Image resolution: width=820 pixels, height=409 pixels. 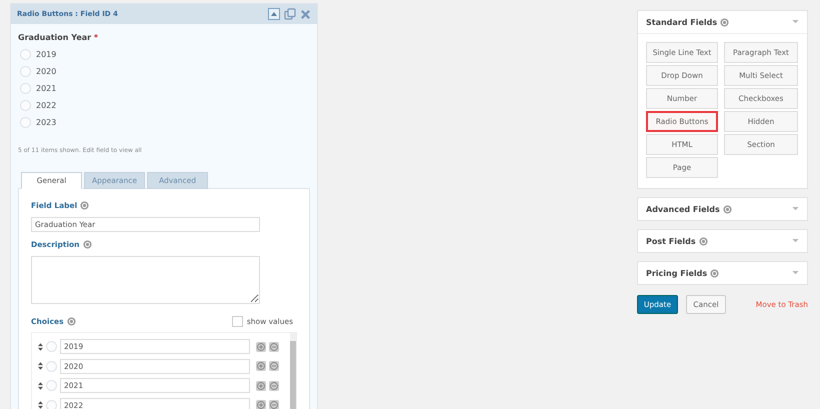 I want to click on option-label: 2021, so click(x=46, y=88).